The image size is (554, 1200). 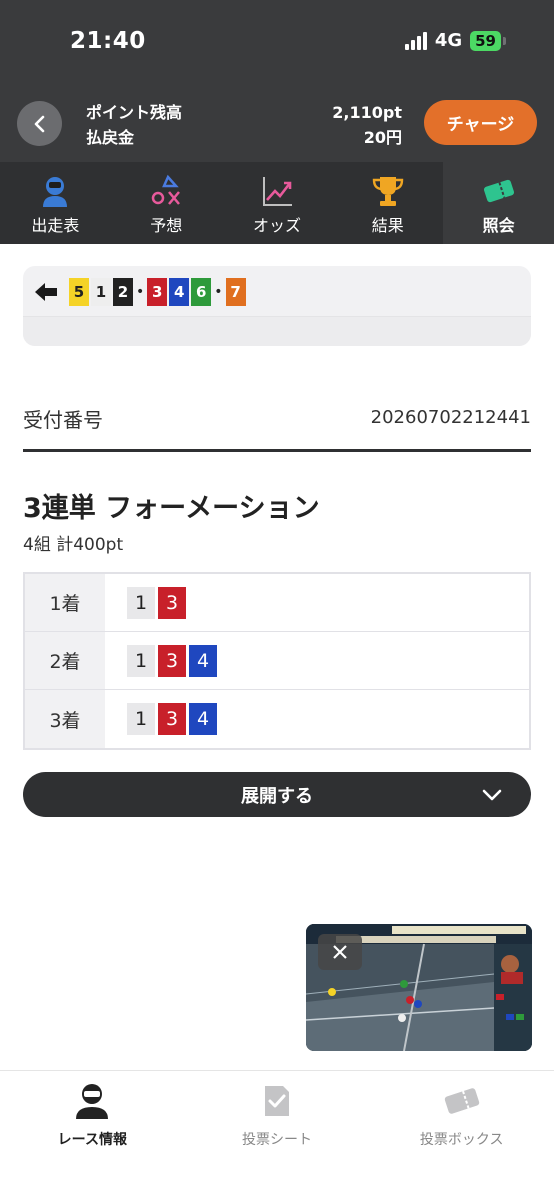 I want to click on tab-inquiry: 照会, so click(x=498, y=203).